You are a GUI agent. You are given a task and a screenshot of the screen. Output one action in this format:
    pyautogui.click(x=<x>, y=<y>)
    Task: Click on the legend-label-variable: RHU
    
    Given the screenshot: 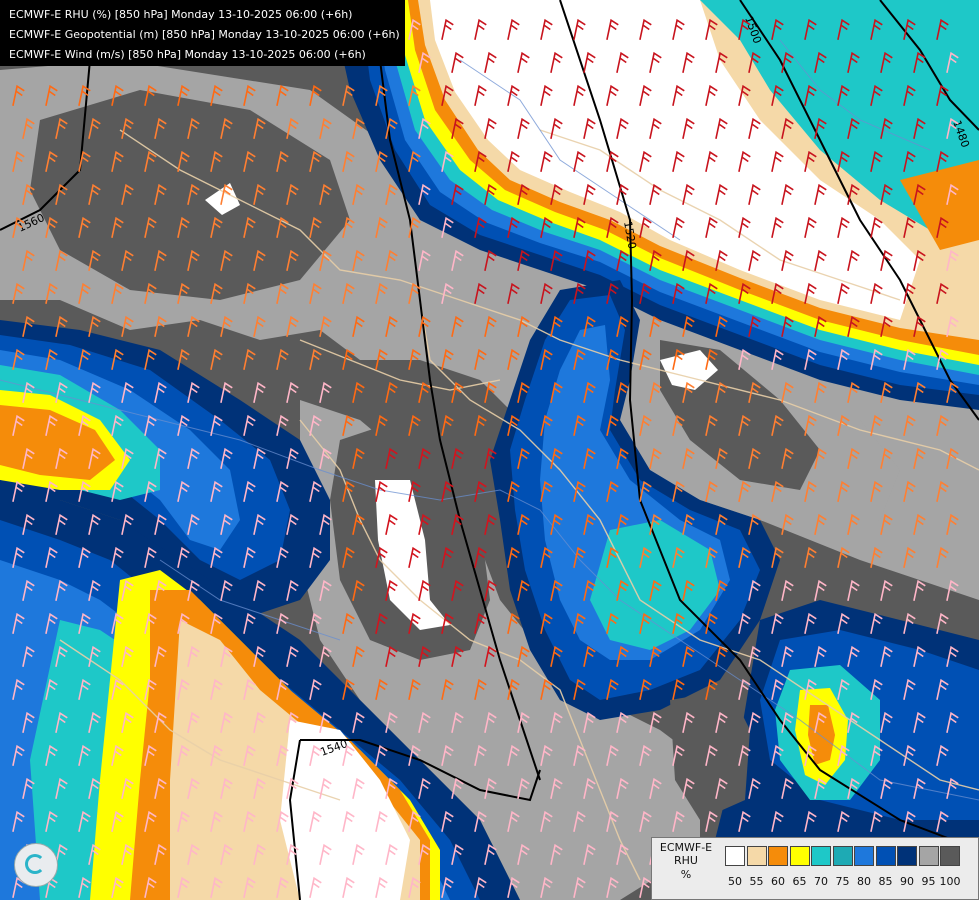 What is the action you would take?
    pyautogui.click(x=686, y=860)
    